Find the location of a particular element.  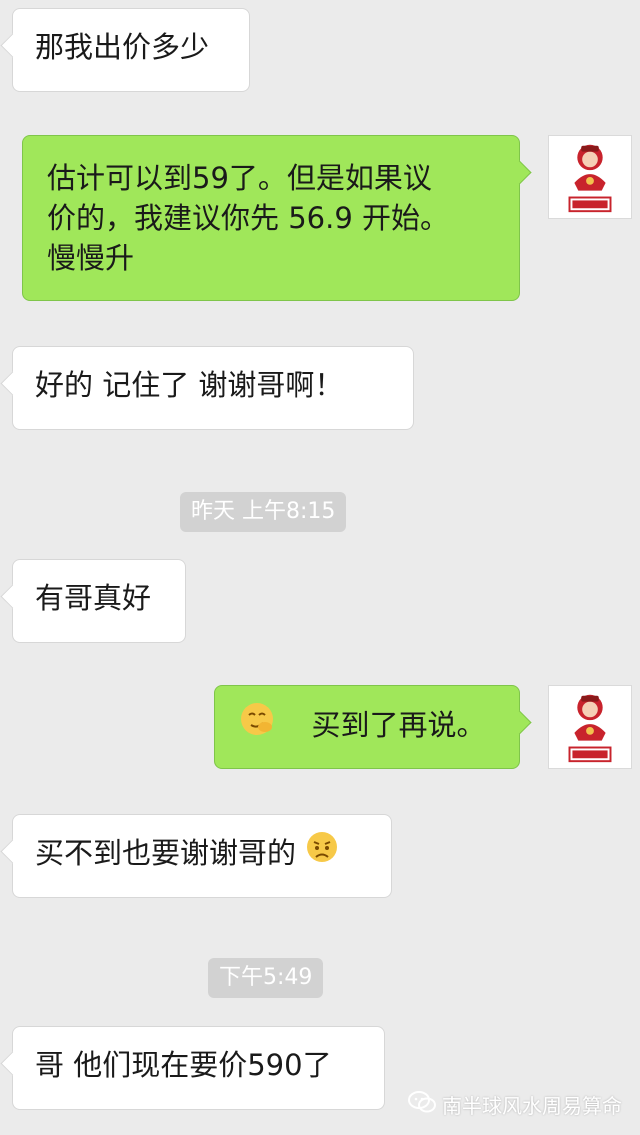

message-bubble-sent: 估计可以到59了。但是如果议 价的，我建议你先 56.9 开始。 慢慢升 is located at coordinates (271, 218).